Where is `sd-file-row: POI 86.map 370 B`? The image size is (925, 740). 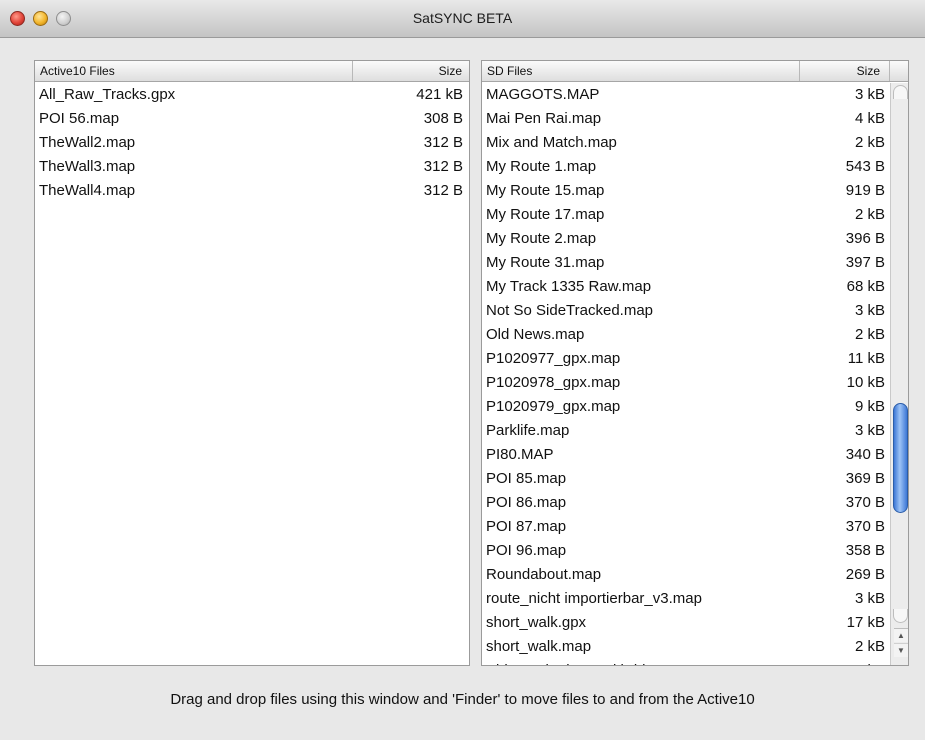 sd-file-row: POI 86.map 370 B is located at coordinates (685, 503).